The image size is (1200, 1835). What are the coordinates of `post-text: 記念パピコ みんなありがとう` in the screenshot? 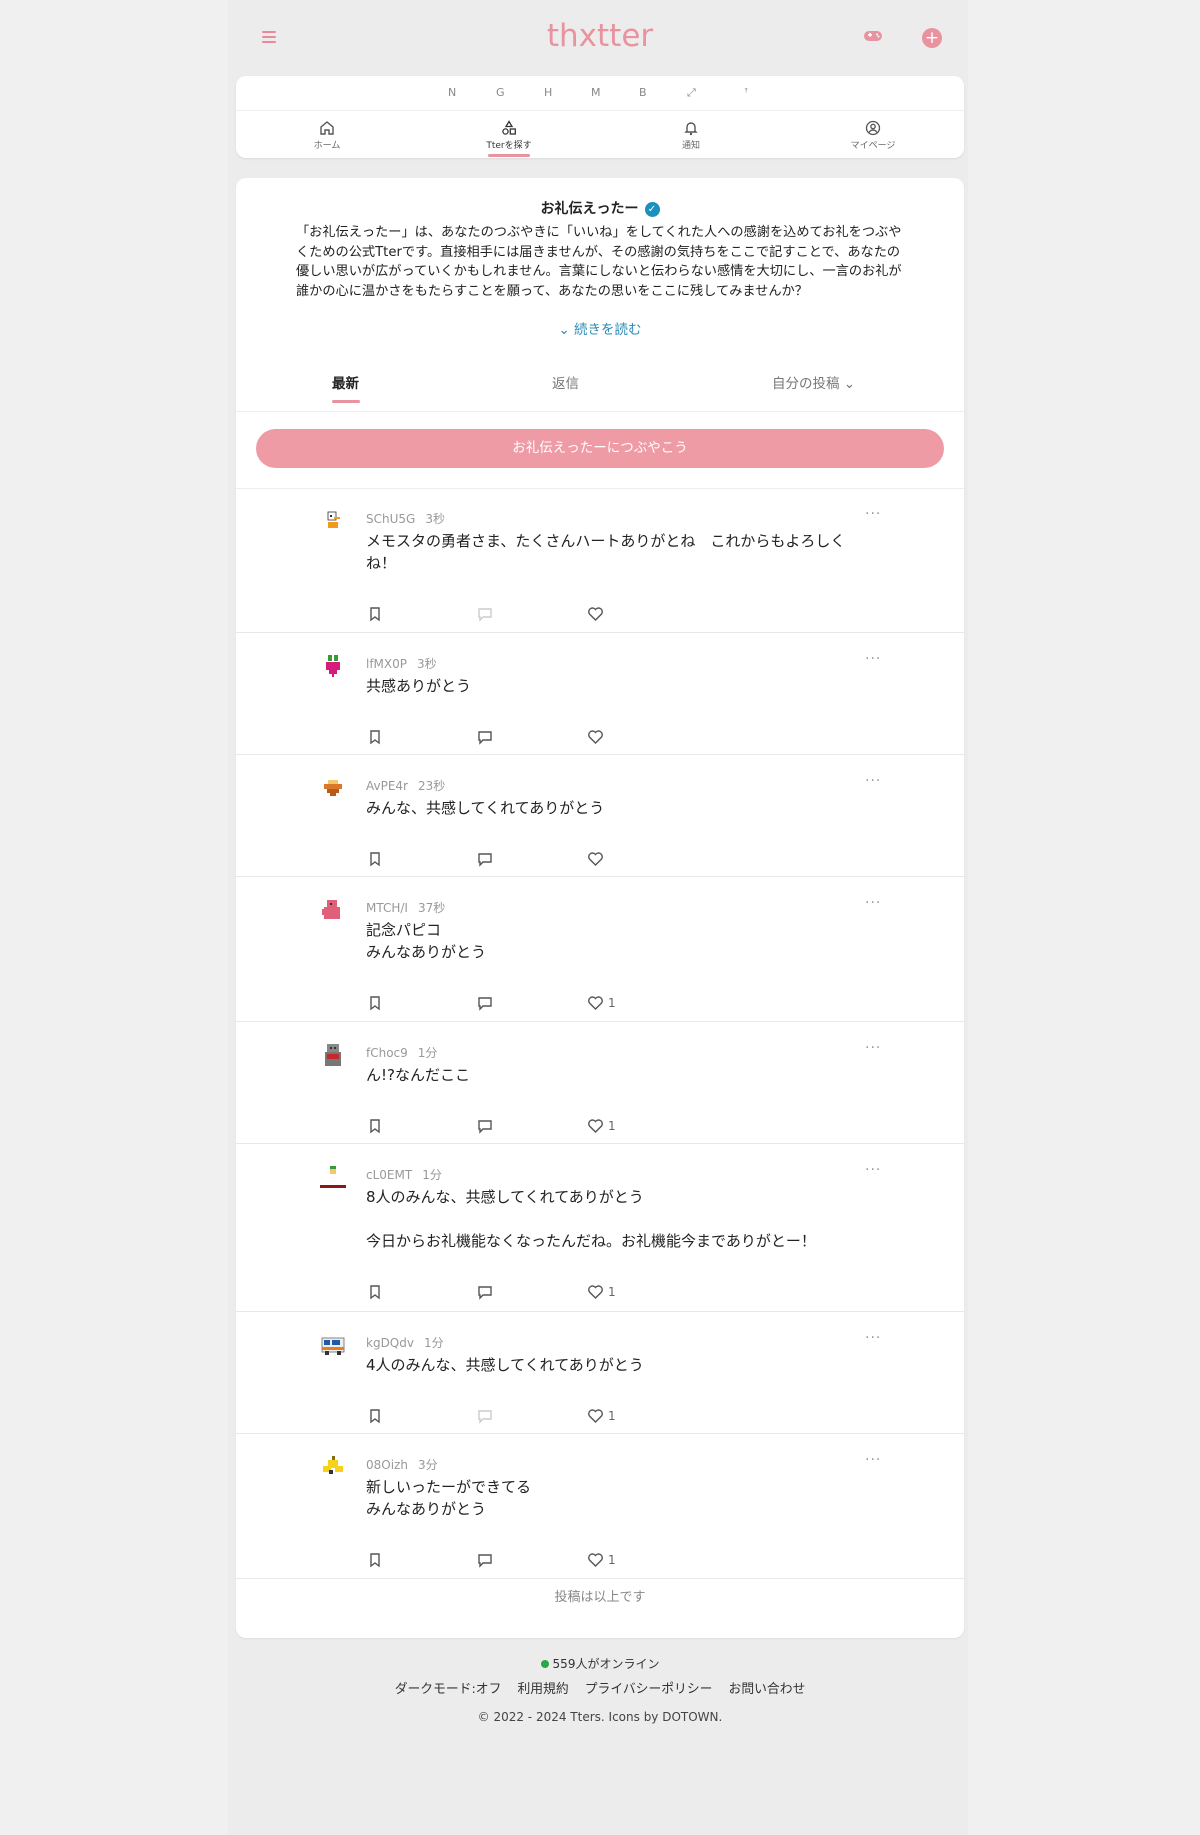 It's located at (426, 941).